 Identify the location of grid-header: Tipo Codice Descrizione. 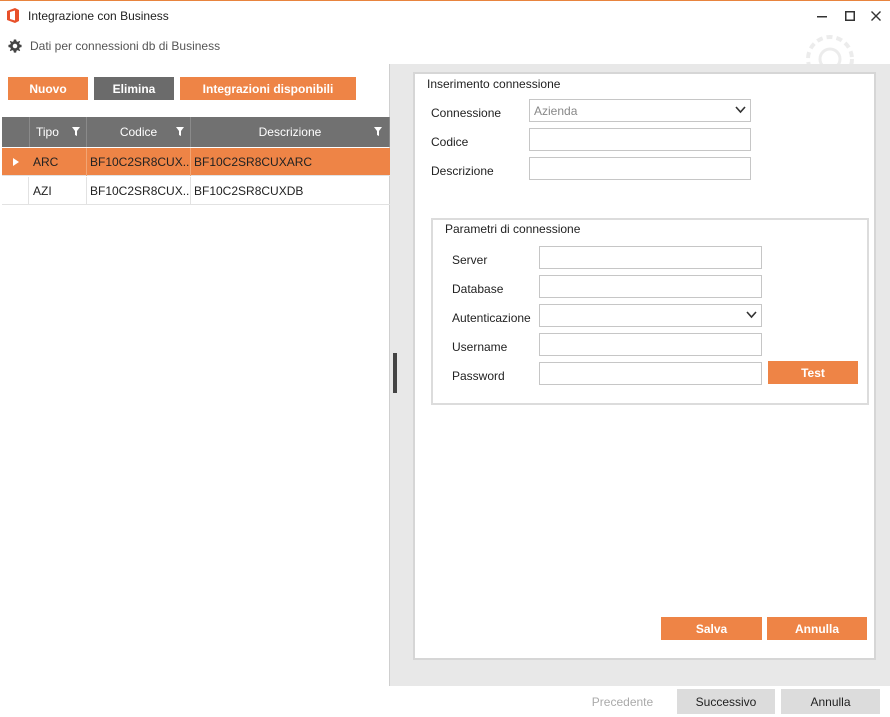
(196, 132).